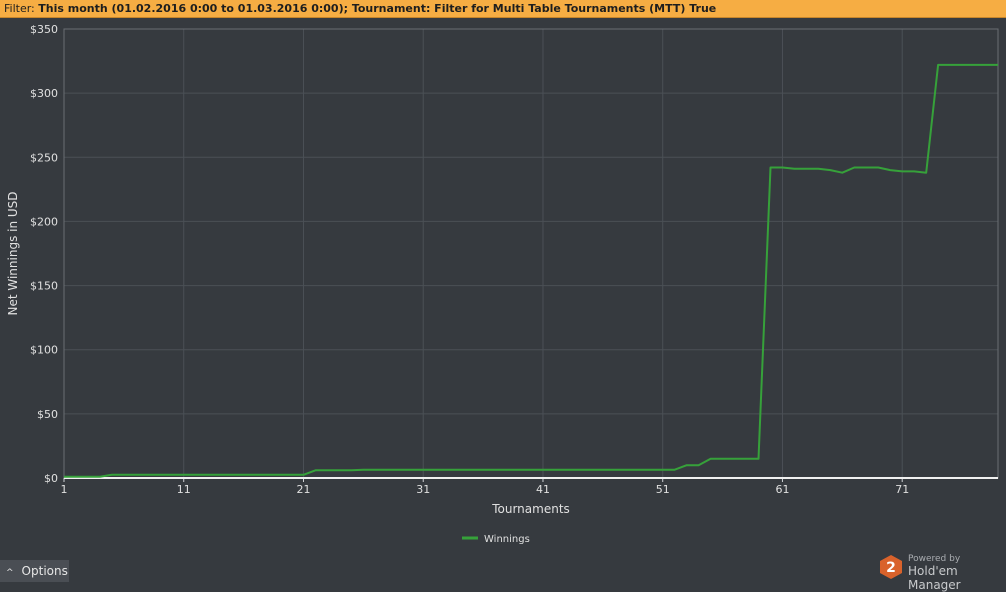 The image size is (1006, 592). What do you see at coordinates (663, 489) in the screenshot?
I see `x-tick-label: 51` at bounding box center [663, 489].